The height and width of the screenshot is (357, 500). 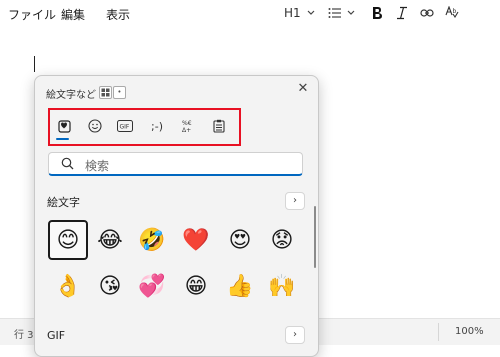 I want to click on spellcheck-icon: b, so click(x=452, y=12).